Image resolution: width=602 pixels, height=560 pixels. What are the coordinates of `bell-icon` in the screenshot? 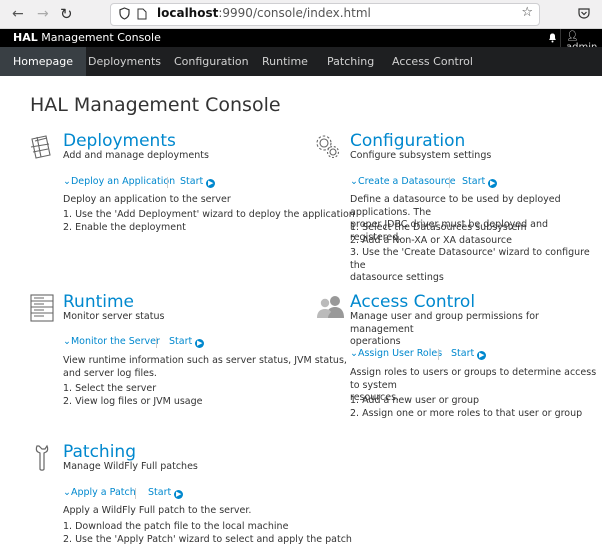 It's located at (552, 37).